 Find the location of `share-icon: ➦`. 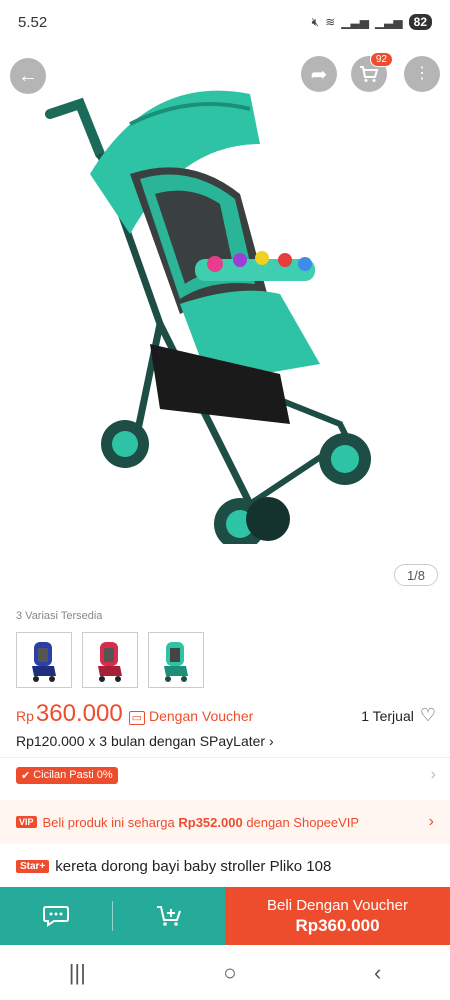

share-icon: ➦ is located at coordinates (319, 74).